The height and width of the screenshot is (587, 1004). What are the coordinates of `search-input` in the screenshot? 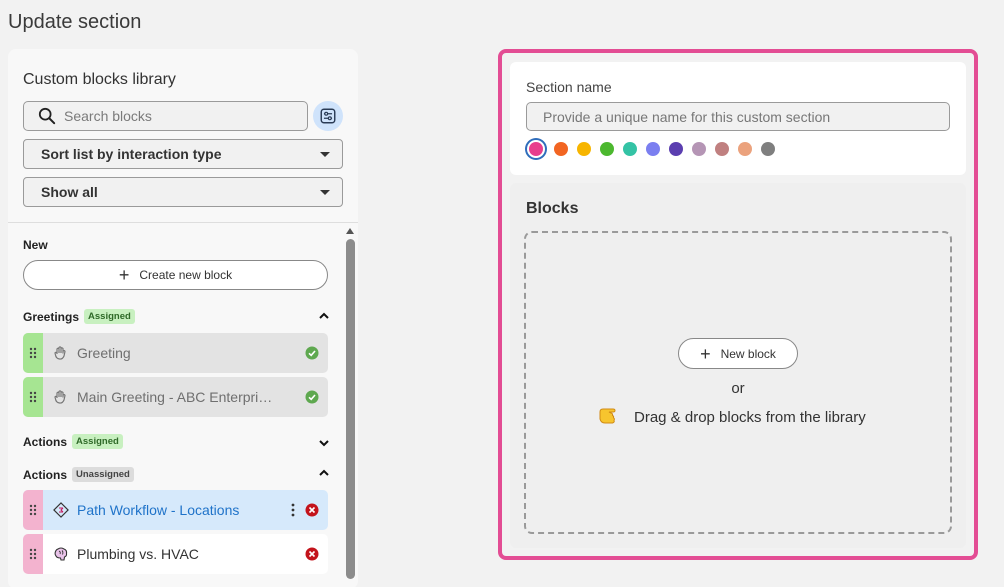 It's located at (164, 116).